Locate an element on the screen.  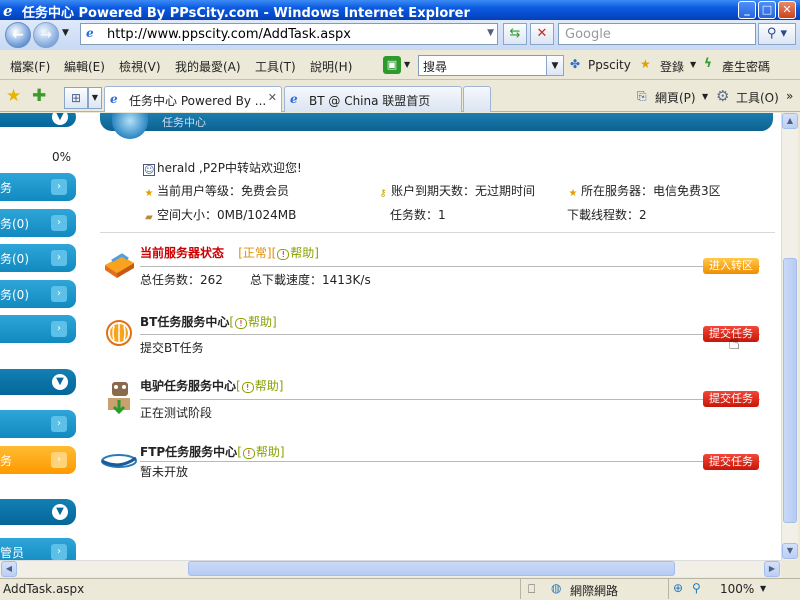
sidebar-section-header-1: ▼ is located at coordinates (38, 382).